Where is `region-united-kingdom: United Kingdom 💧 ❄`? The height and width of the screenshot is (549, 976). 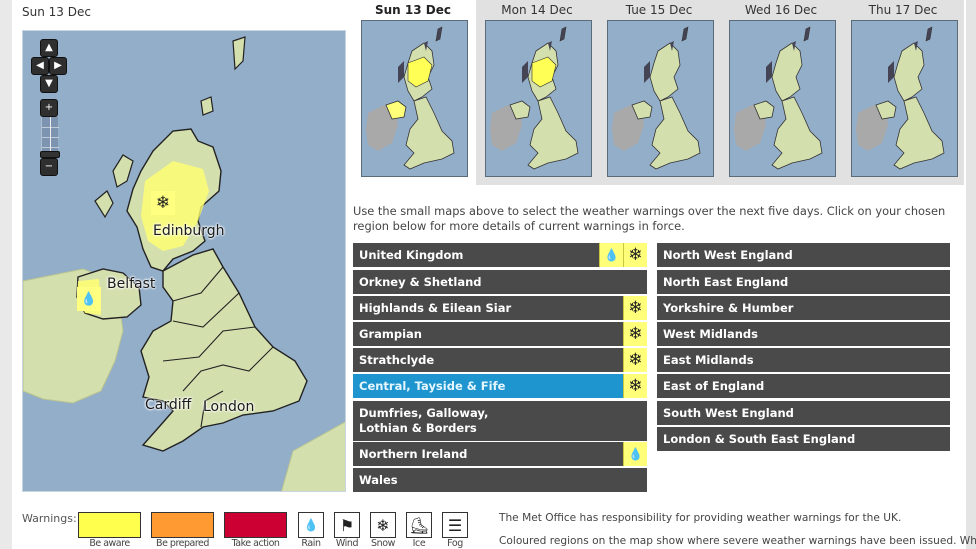 region-united-kingdom: United Kingdom 💧 ❄ is located at coordinates (500, 255).